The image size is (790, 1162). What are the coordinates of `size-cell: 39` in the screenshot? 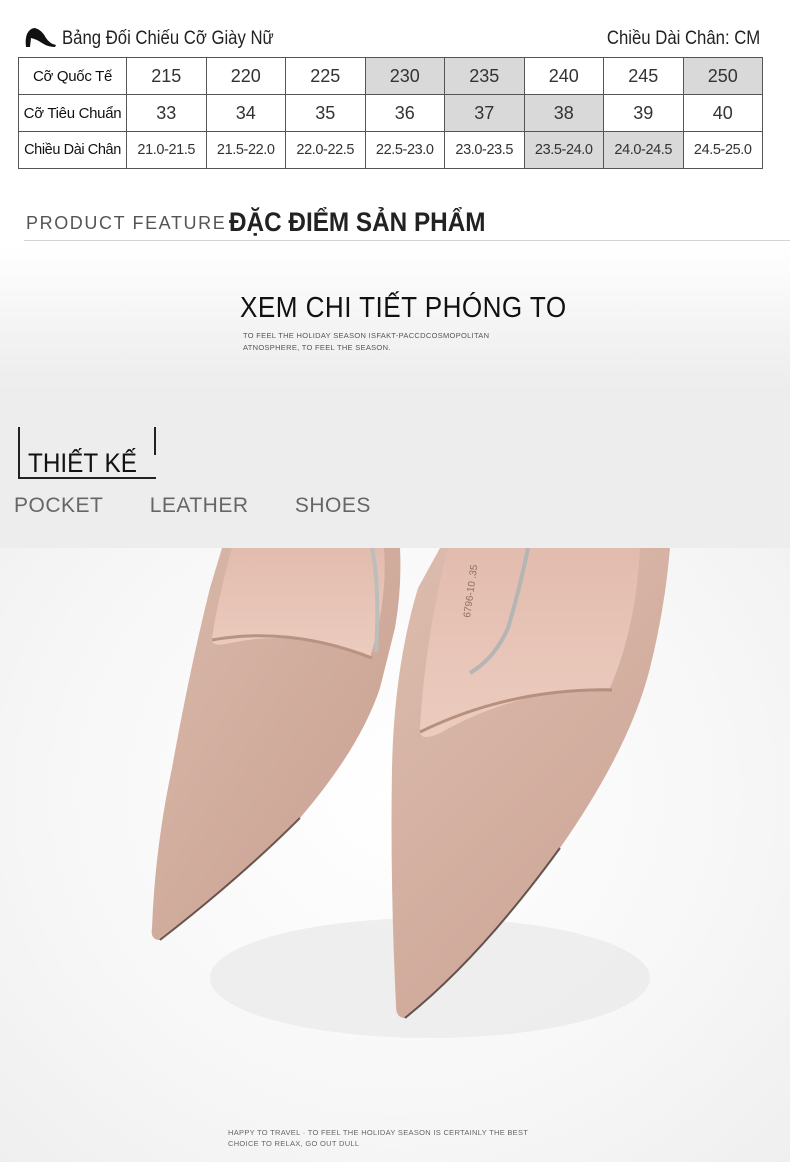 It's located at (643, 113).